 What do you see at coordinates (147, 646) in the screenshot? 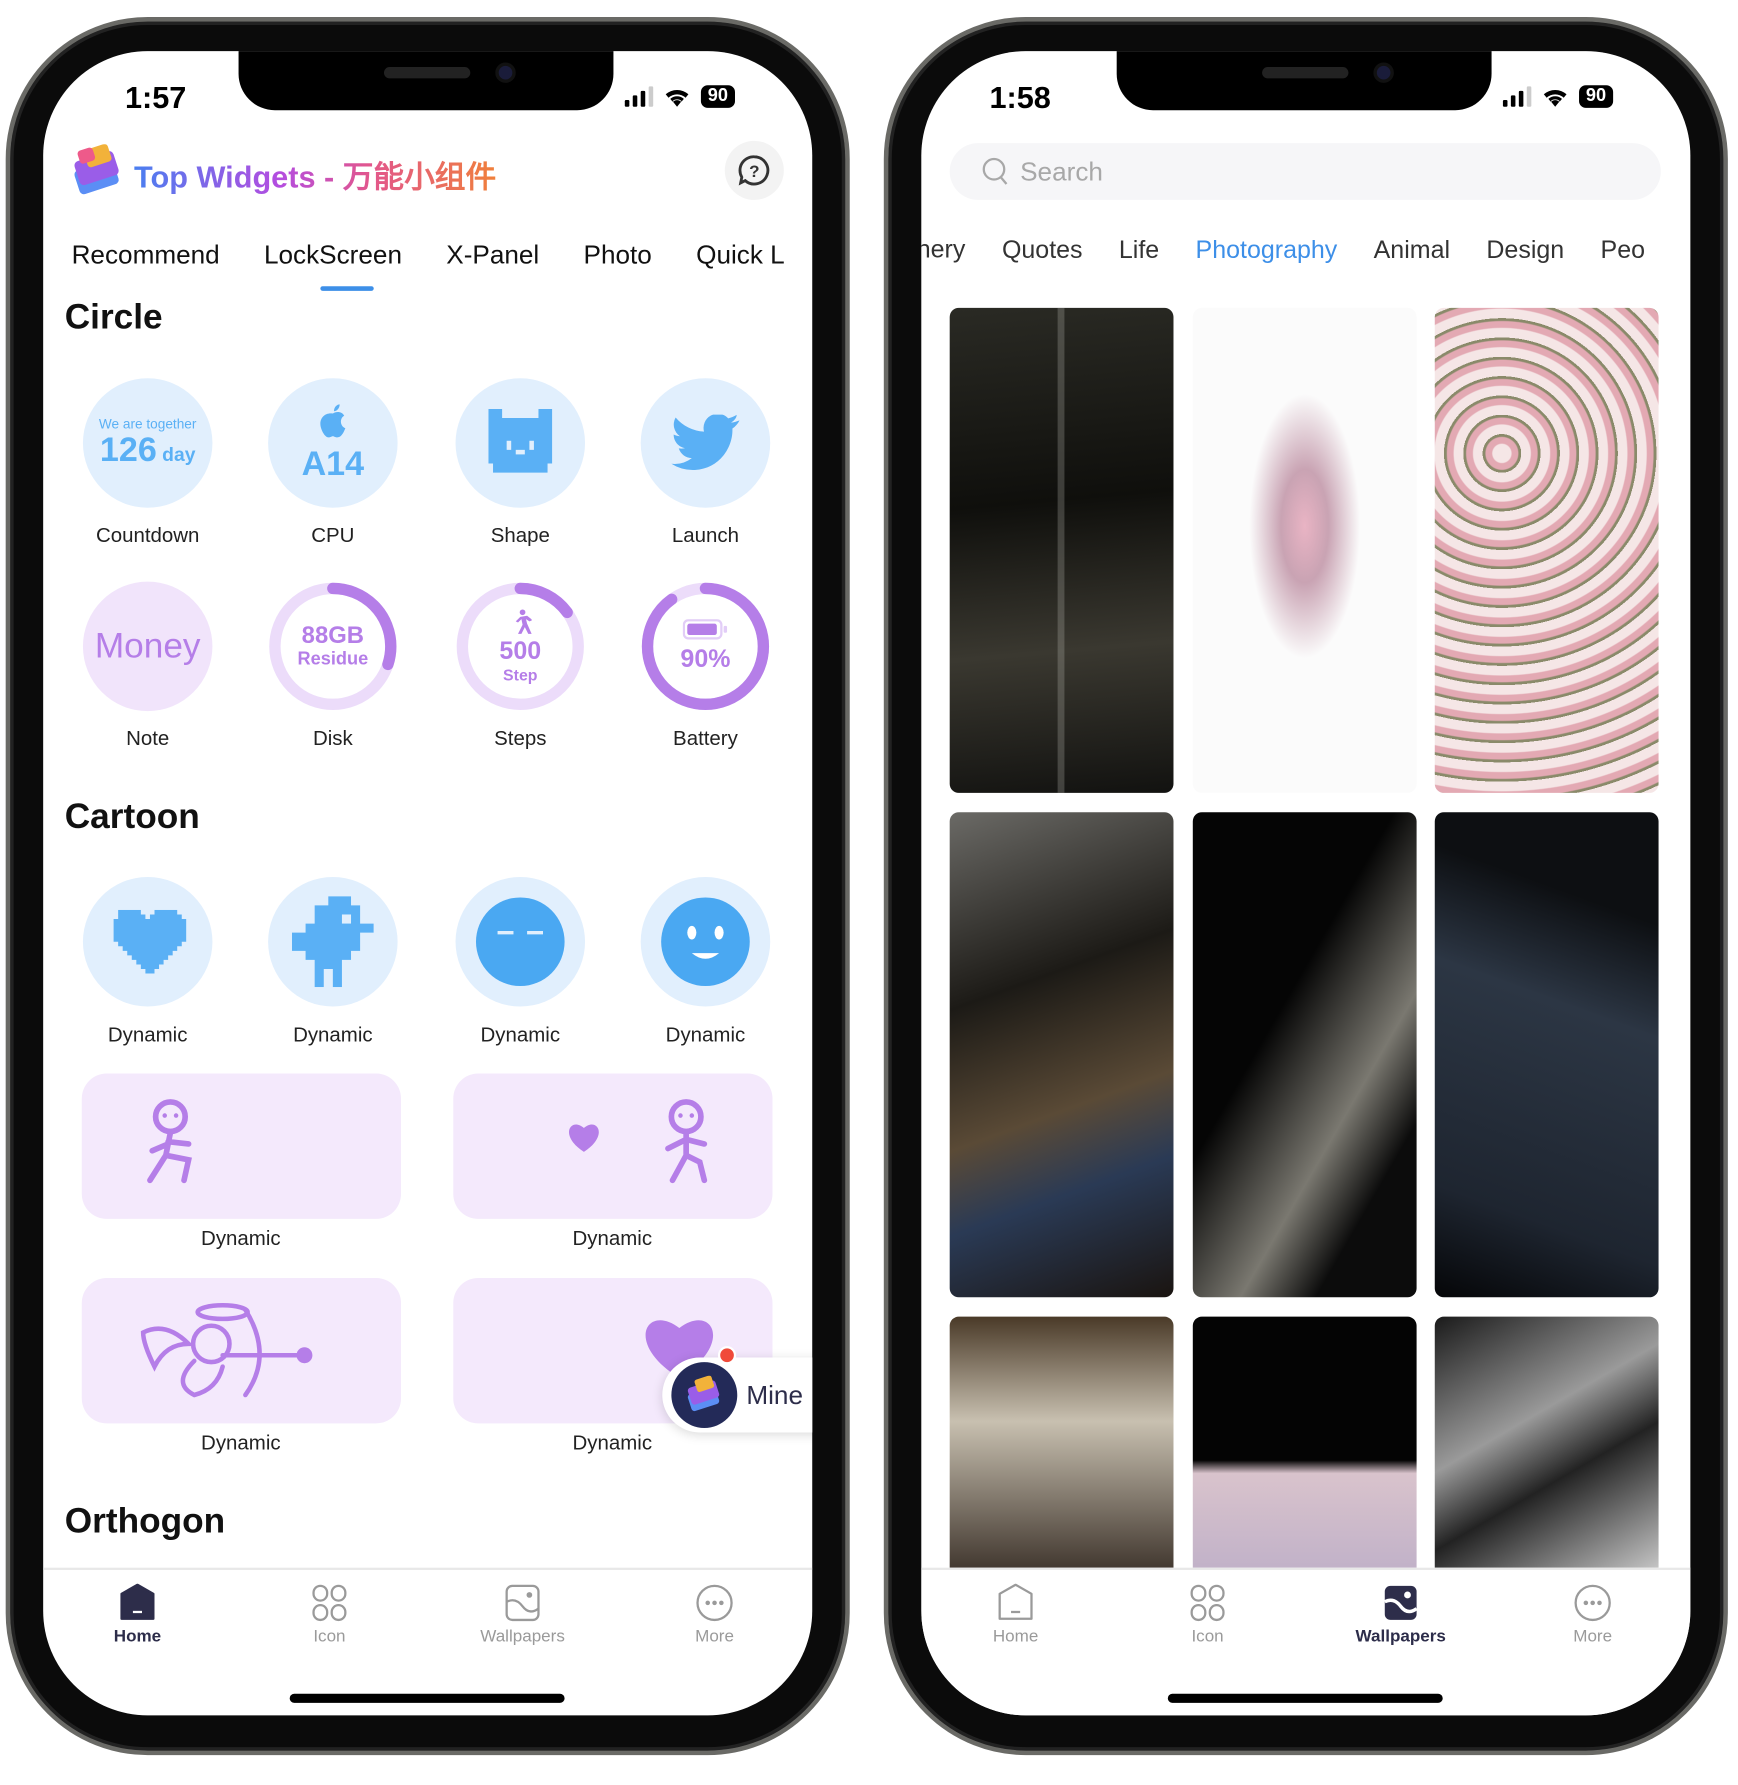
I see `widget-note: Money` at bounding box center [147, 646].